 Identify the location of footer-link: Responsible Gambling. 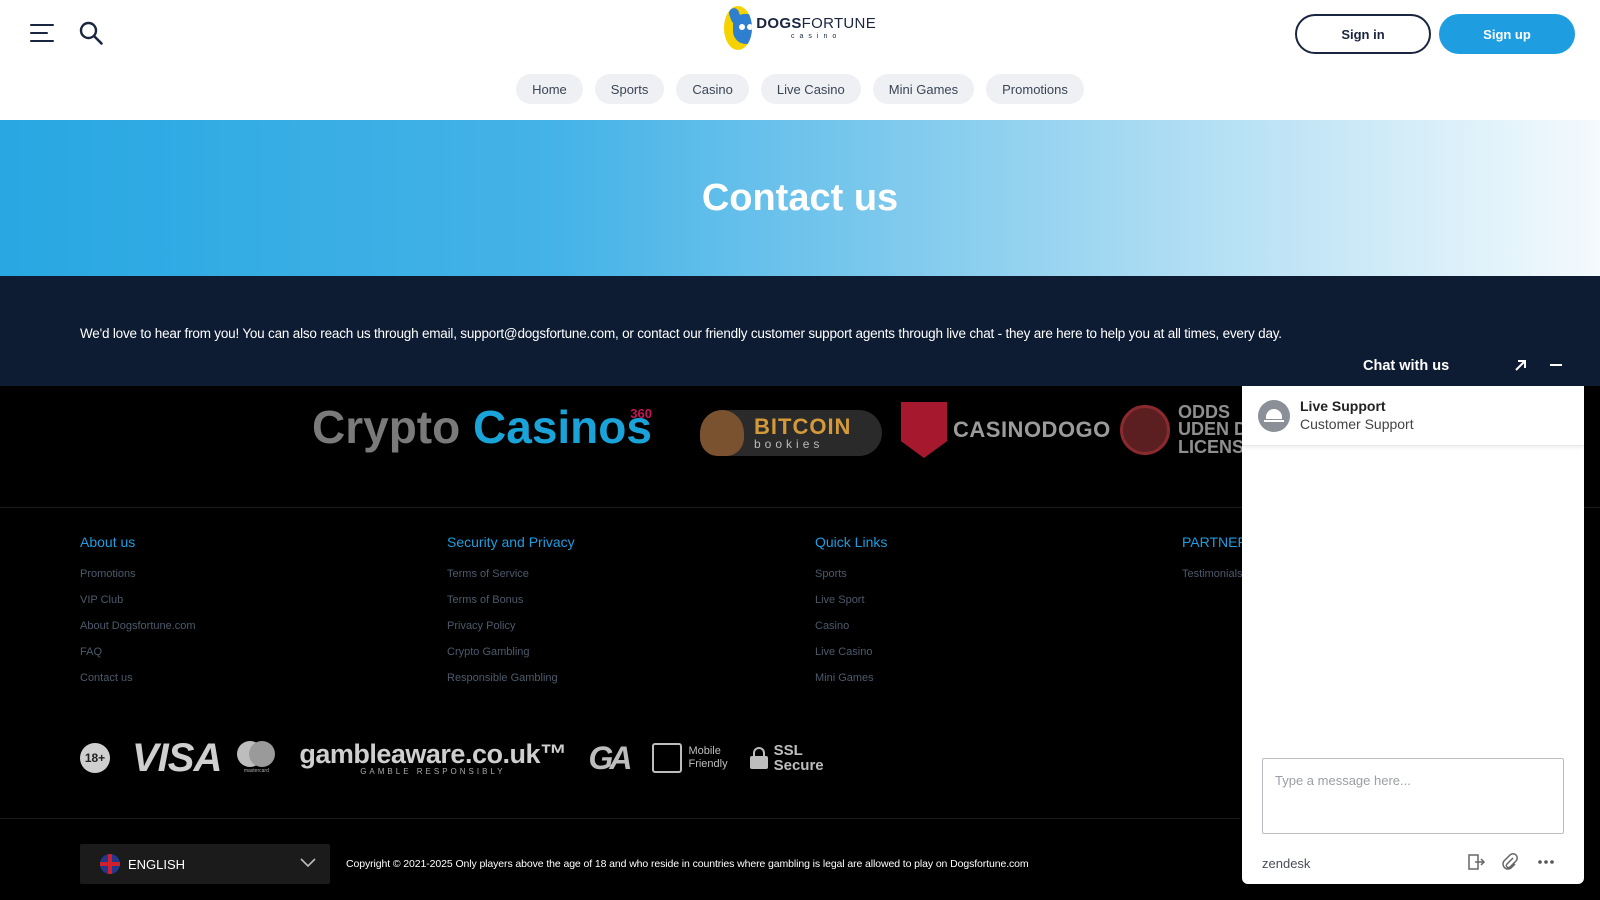
(511, 685).